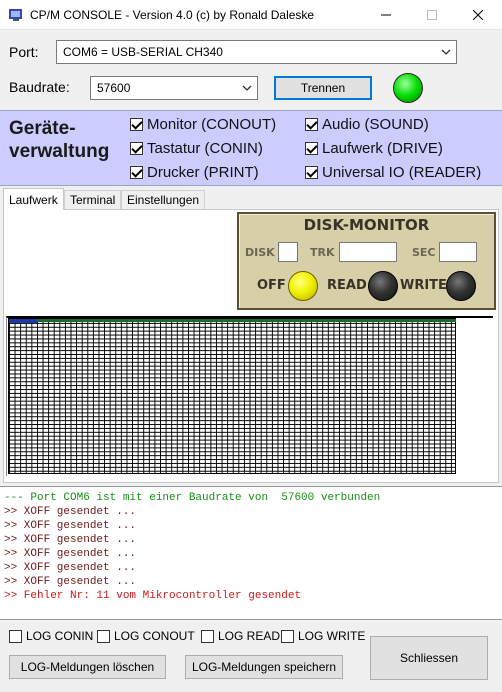 The image size is (502, 692). I want to click on track-label: TRK, so click(322, 252).